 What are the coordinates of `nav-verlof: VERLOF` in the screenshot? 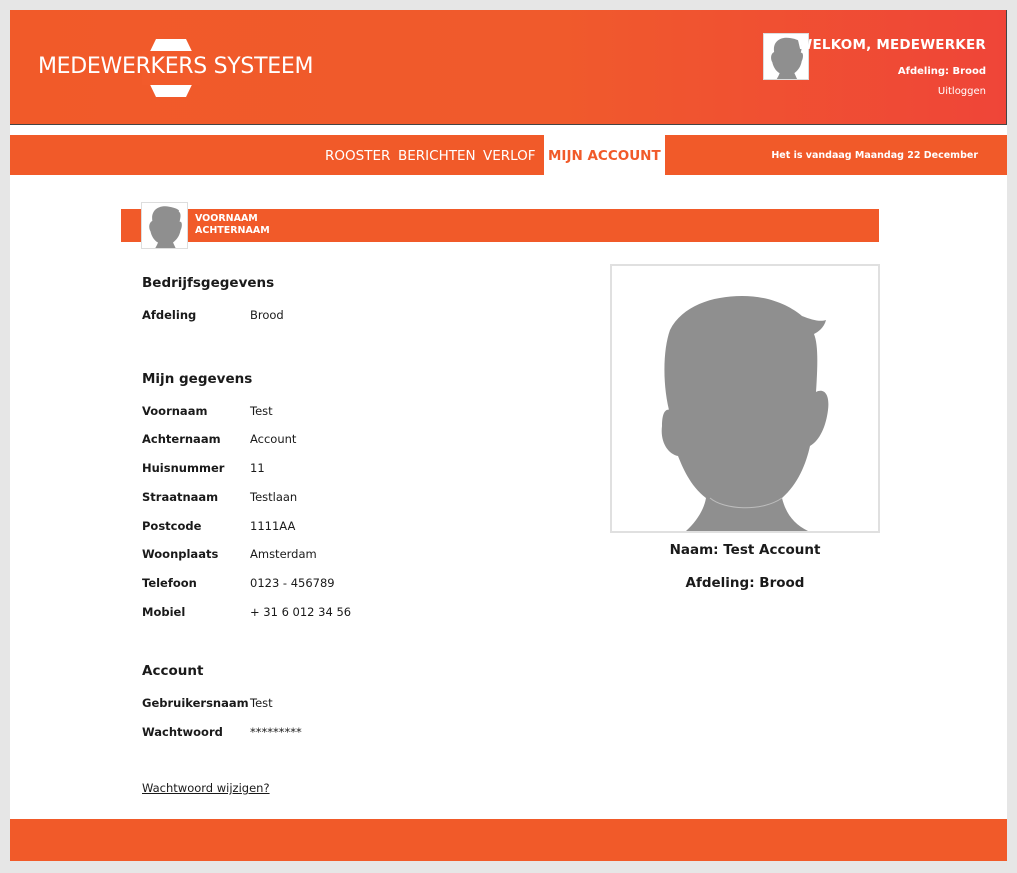 It's located at (509, 155).